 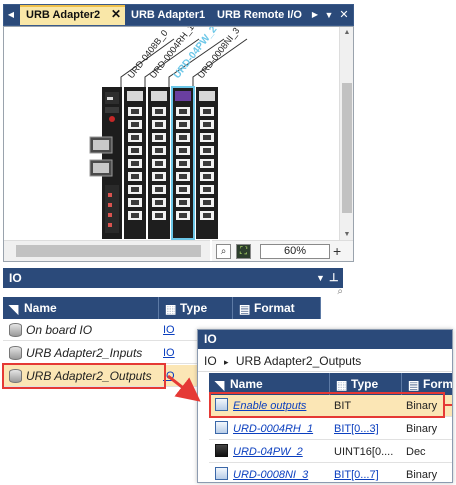 What do you see at coordinates (100, 330) in the screenshot?
I see `io-row-on-board: On board IO IO` at bounding box center [100, 330].